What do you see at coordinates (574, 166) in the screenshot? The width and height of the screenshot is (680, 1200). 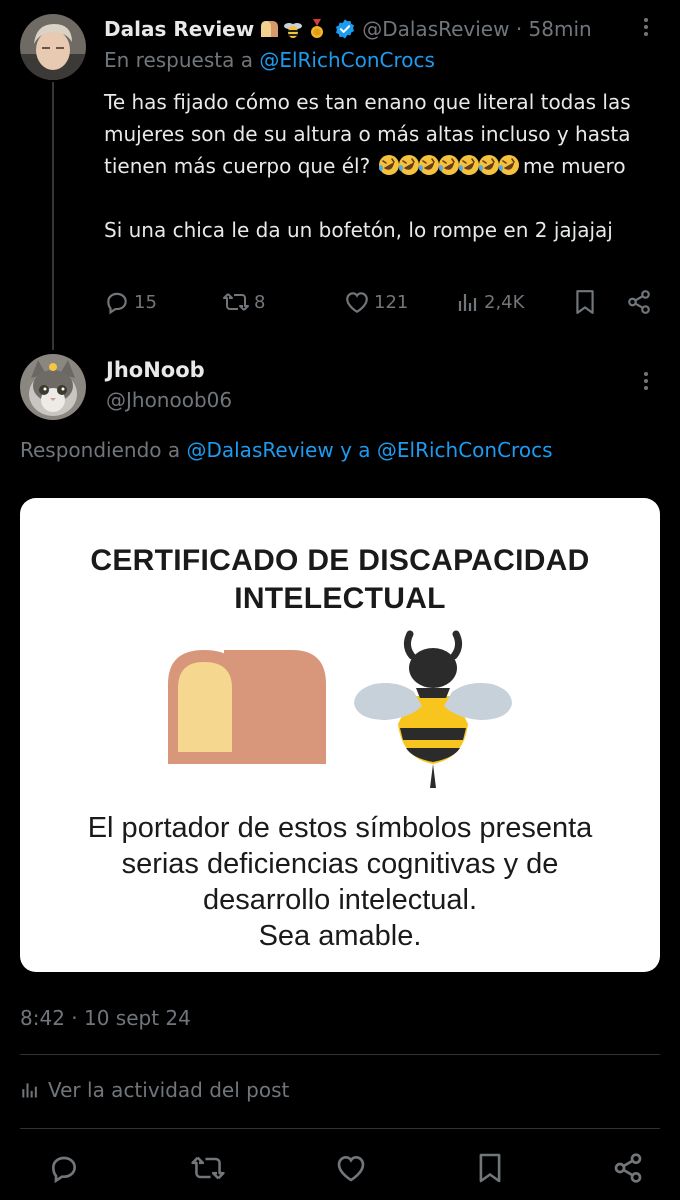 I see `post1-text-line1-end: me muero` at bounding box center [574, 166].